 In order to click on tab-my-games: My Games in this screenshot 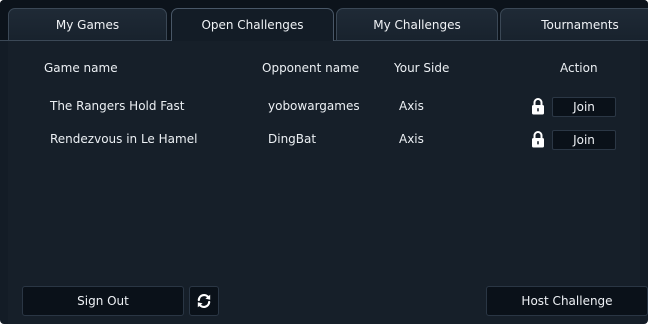, I will do `click(87, 24)`.